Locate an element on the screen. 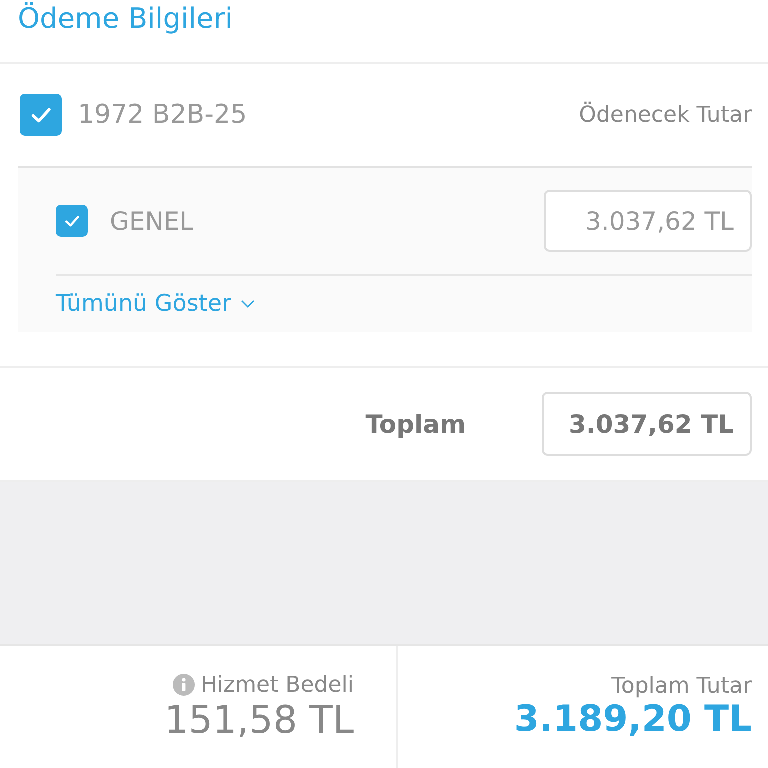 Image resolution: width=768 pixels, height=768 pixels. page-title: Ödeme Bilgileri is located at coordinates (126, 18).